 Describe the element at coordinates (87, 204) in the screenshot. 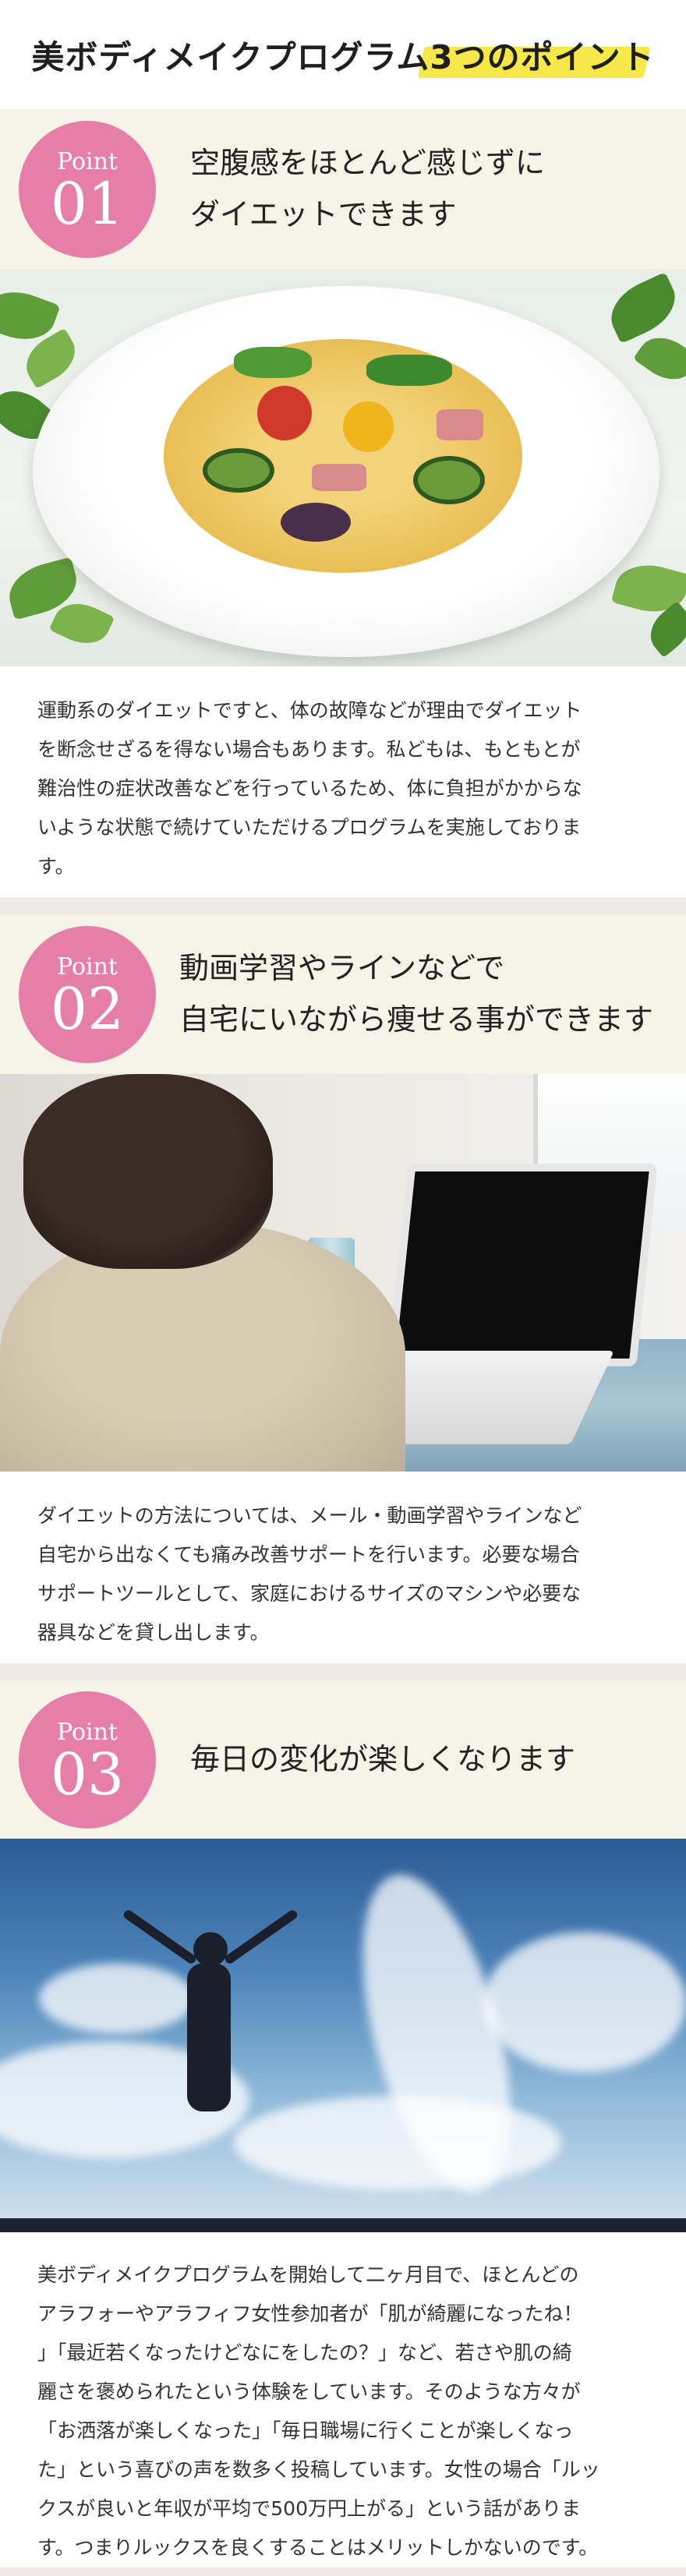

I see `badge-number: 01` at that location.